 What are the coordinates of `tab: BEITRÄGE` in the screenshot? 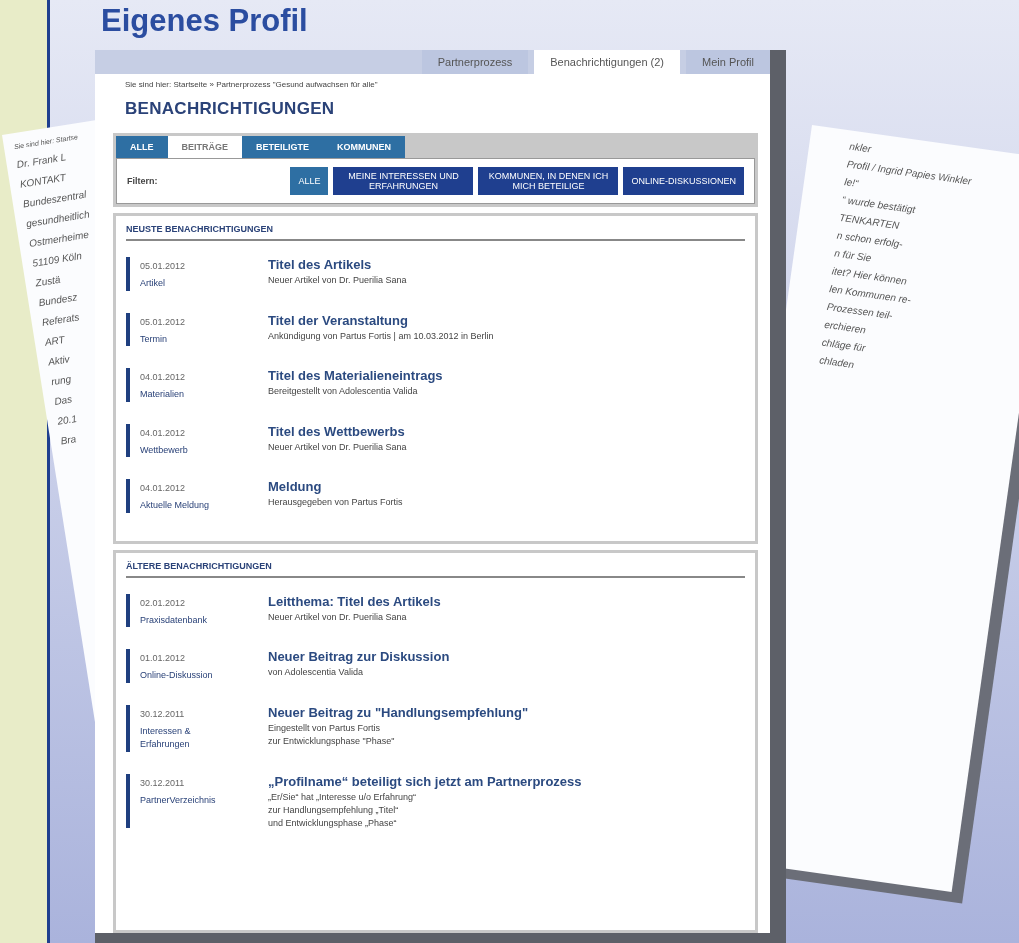 It's located at (204, 147).